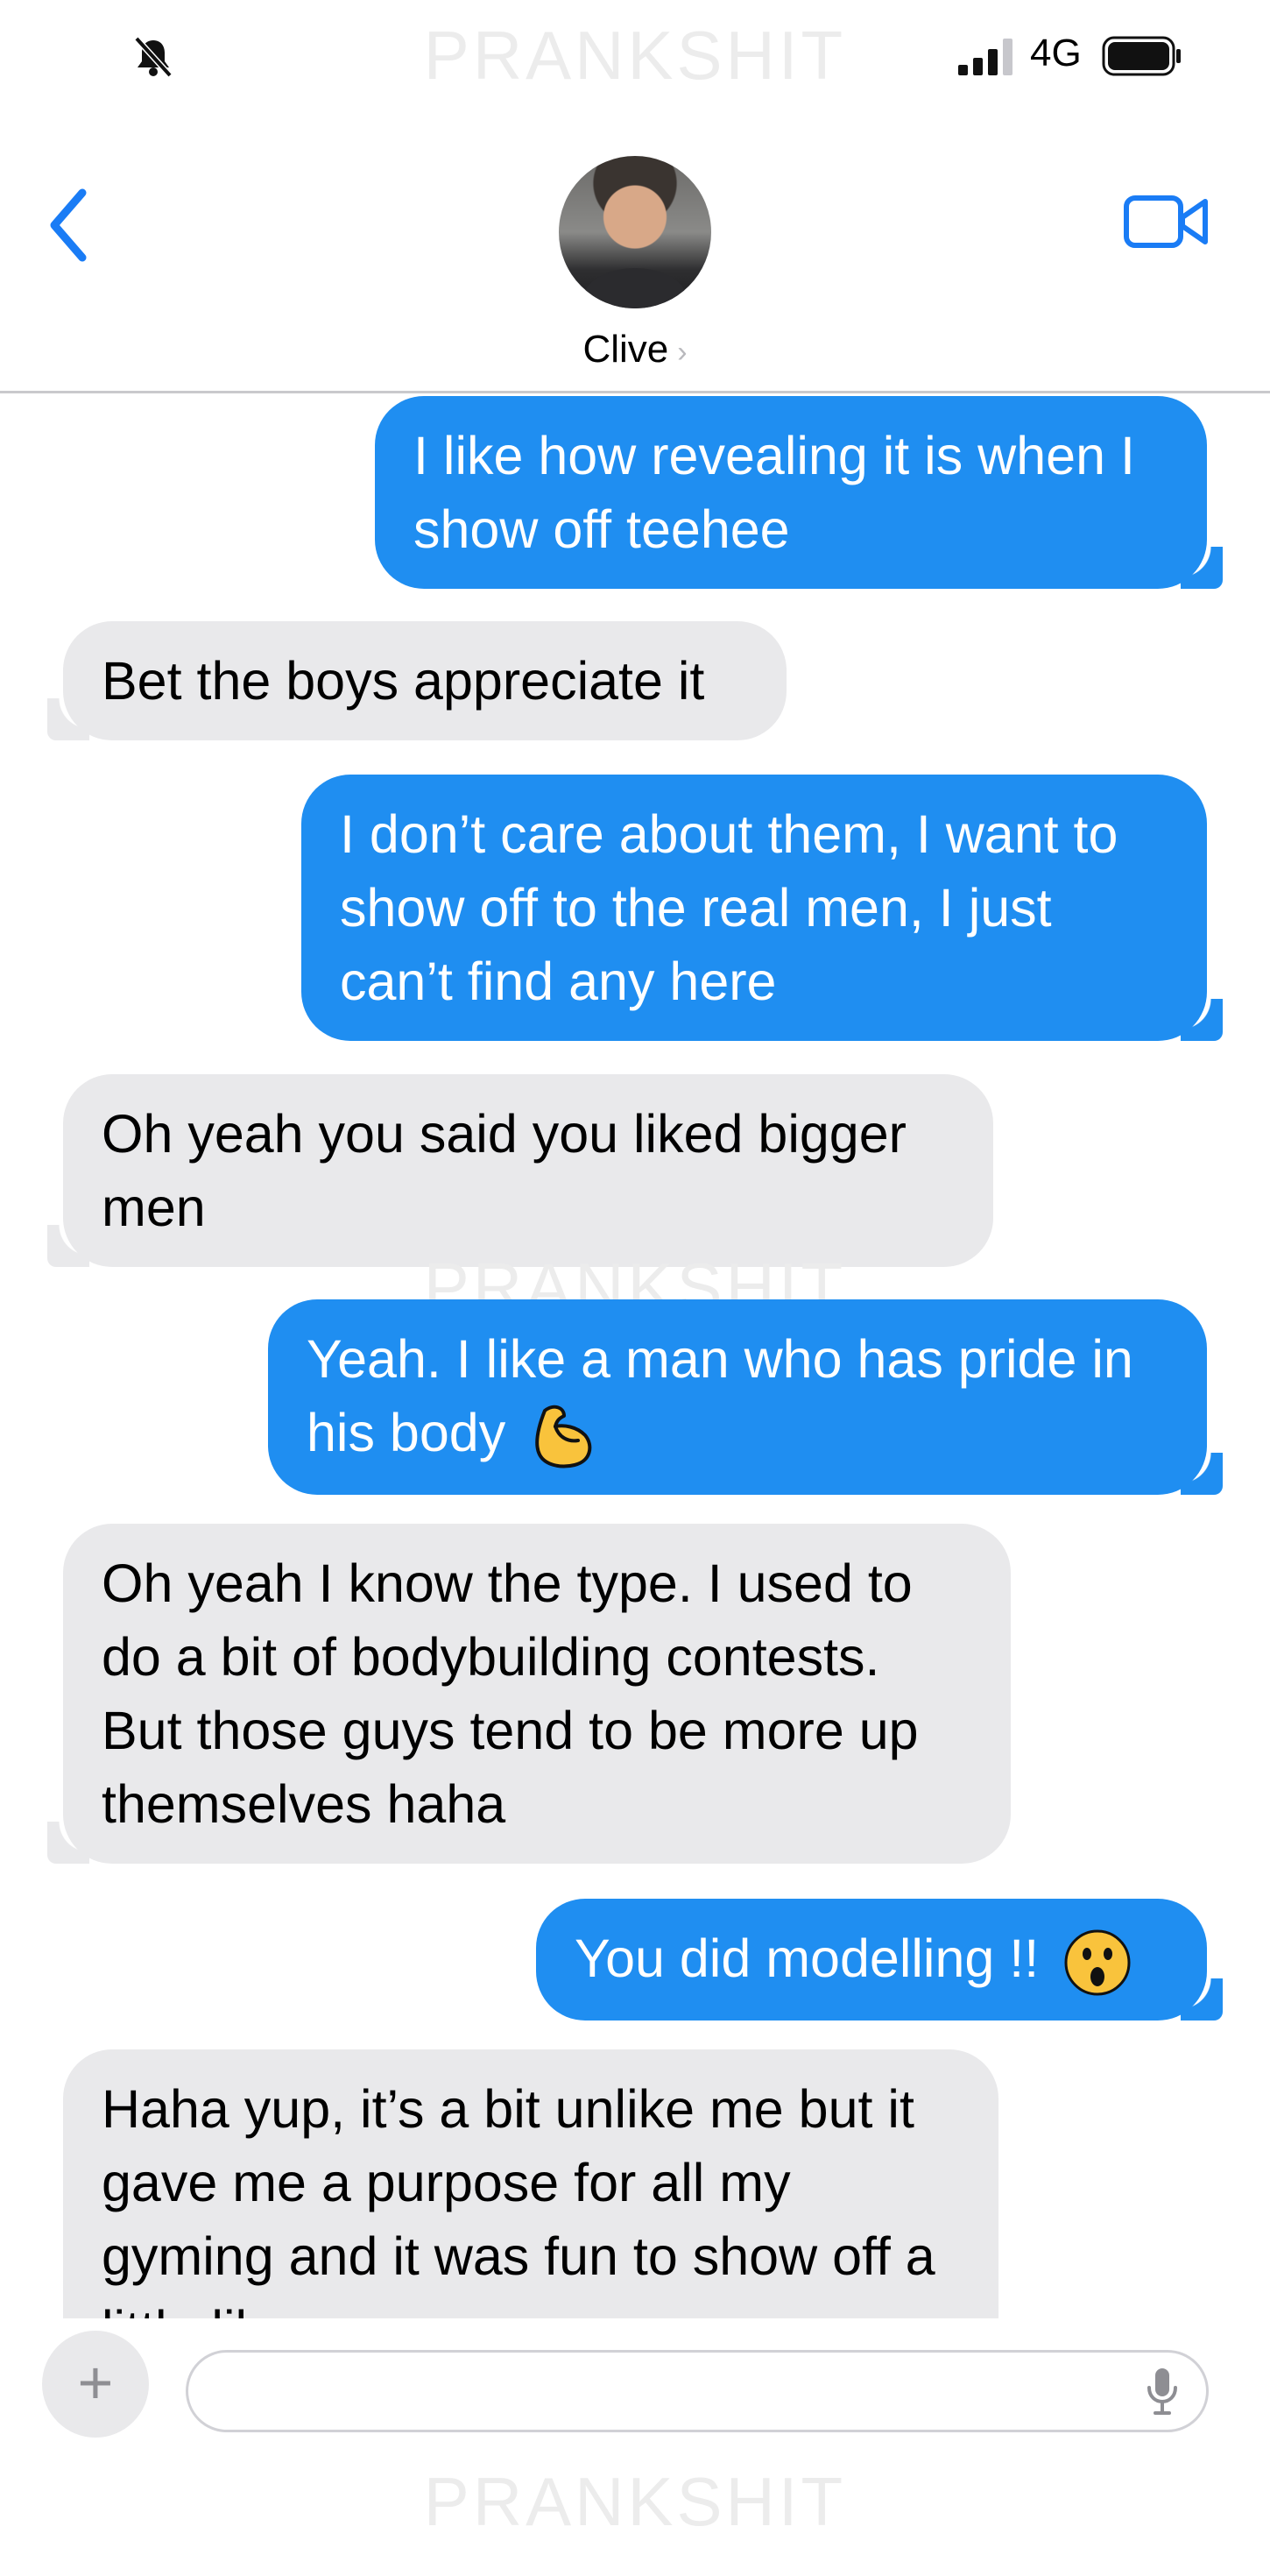 The width and height of the screenshot is (1270, 2576). I want to click on cellular-signal-icon, so click(985, 57).